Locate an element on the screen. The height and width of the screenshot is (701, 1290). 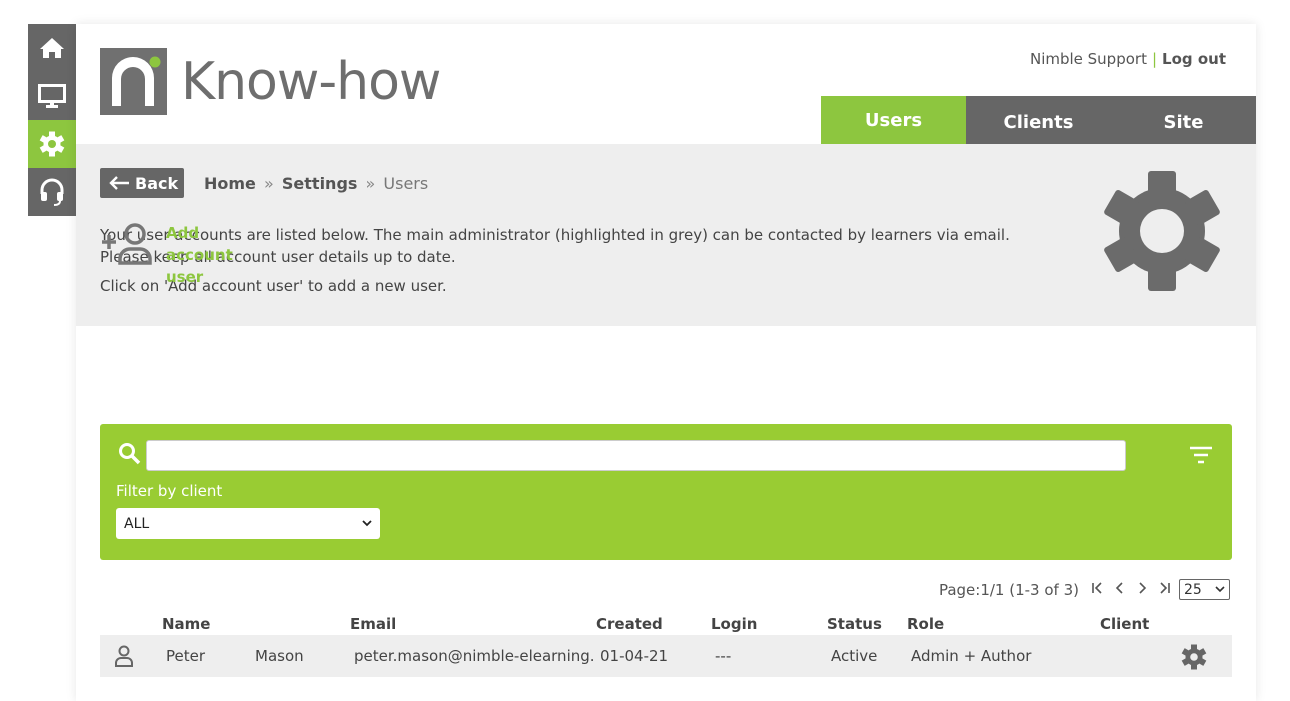
back-button: Back is located at coordinates (142, 183).